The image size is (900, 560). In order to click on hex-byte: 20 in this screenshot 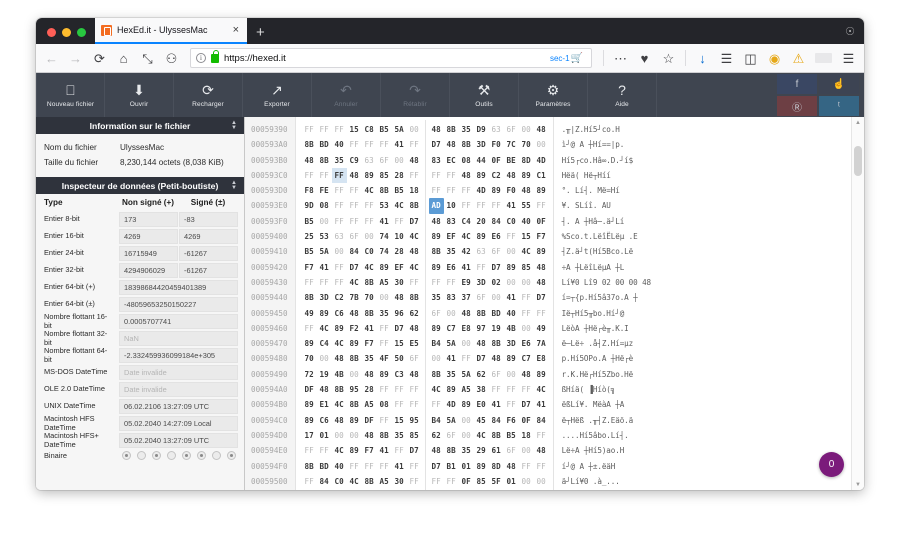, I will do `click(481, 221)`.